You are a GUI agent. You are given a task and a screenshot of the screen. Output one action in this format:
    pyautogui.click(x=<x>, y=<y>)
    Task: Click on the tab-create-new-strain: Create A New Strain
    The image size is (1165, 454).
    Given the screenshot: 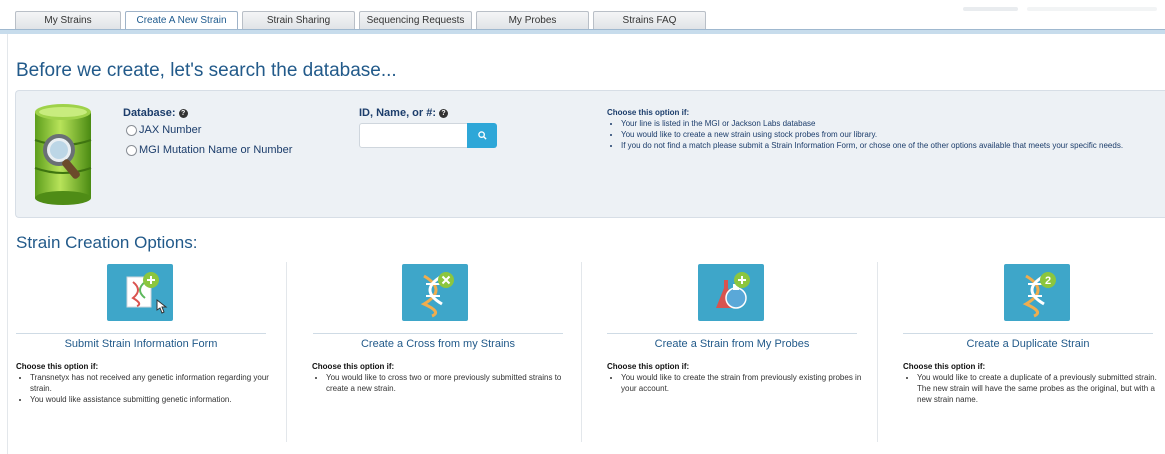 What is the action you would take?
    pyautogui.click(x=181, y=21)
    